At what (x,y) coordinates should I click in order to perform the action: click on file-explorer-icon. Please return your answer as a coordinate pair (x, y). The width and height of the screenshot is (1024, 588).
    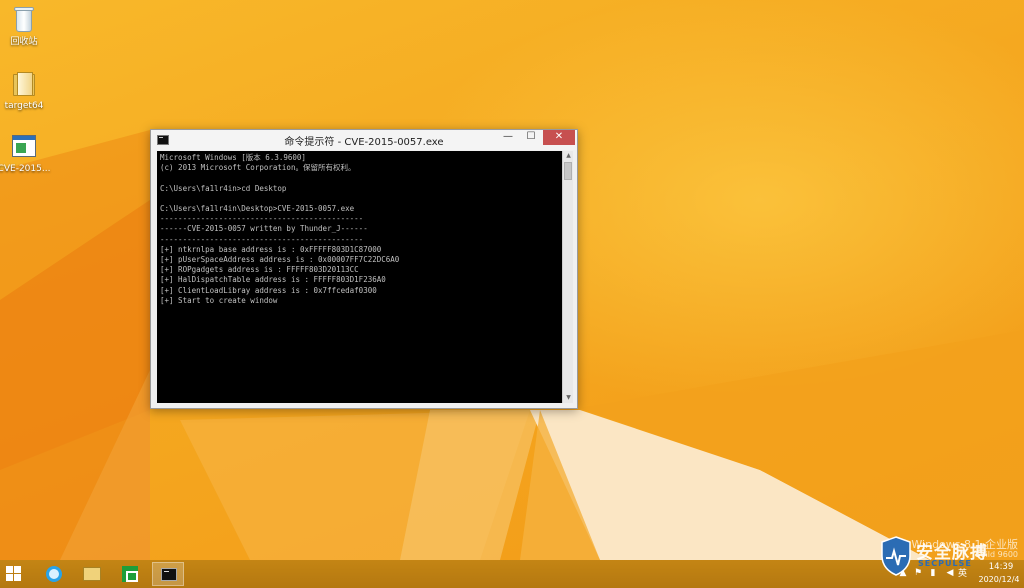
    Looking at the image, I should click on (92, 574).